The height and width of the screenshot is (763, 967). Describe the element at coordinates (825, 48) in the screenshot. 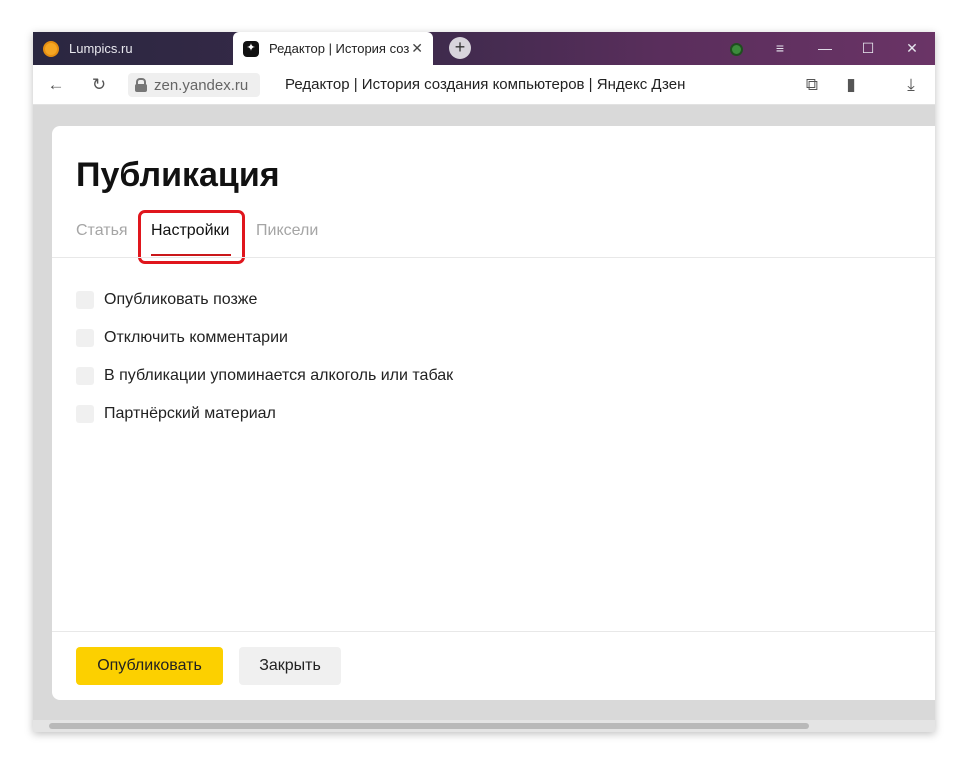

I see `minimize-icon: —` at that location.